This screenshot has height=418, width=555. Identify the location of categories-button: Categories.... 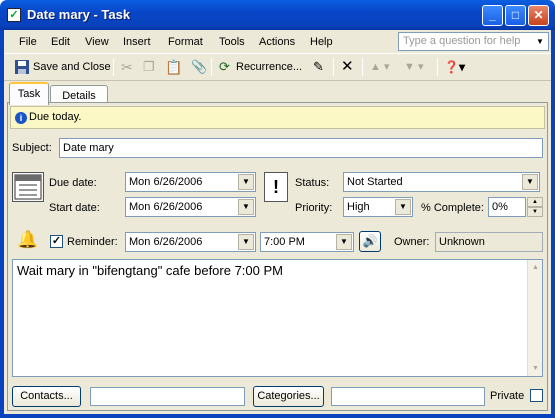
(288, 396).